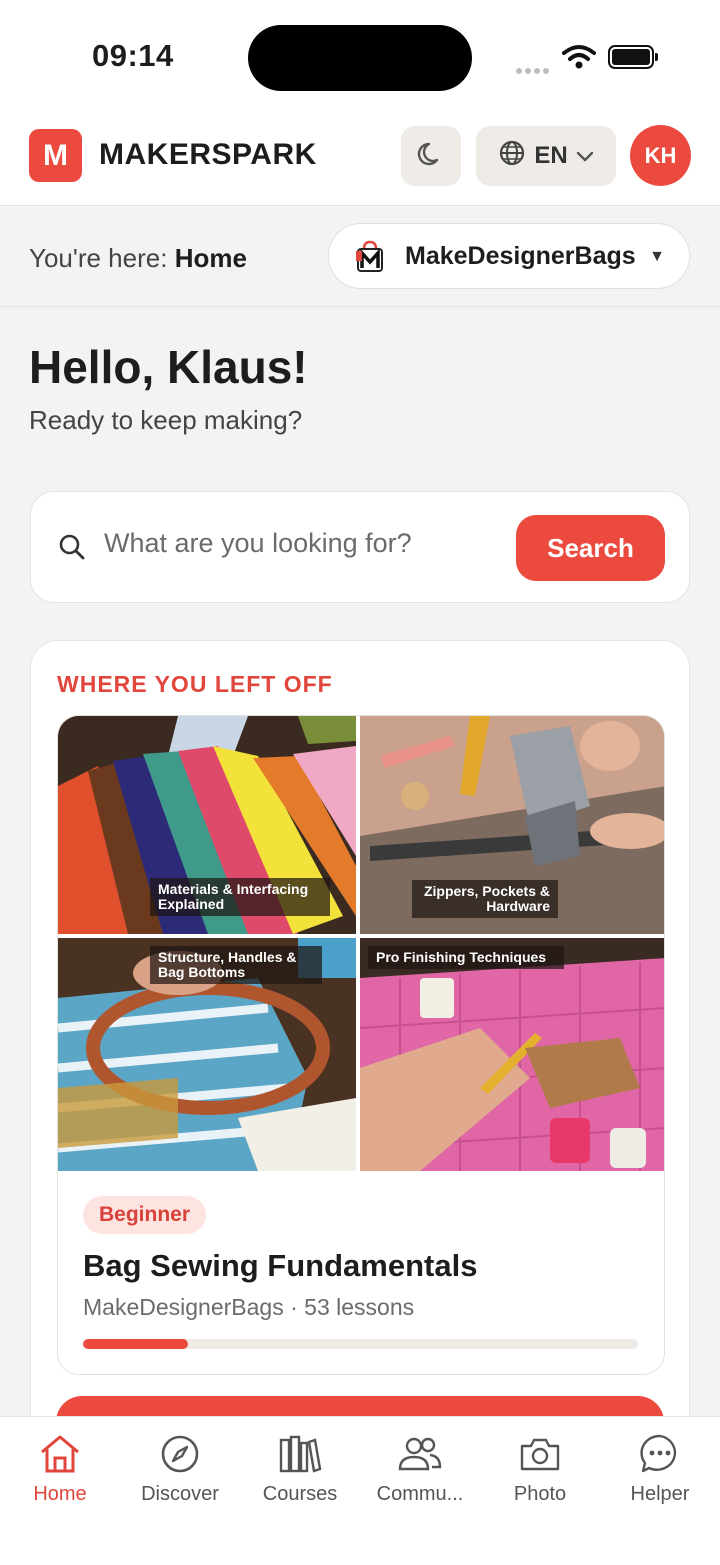 The width and height of the screenshot is (720, 1565). What do you see at coordinates (180, 1454) in the screenshot?
I see `compass-icon` at bounding box center [180, 1454].